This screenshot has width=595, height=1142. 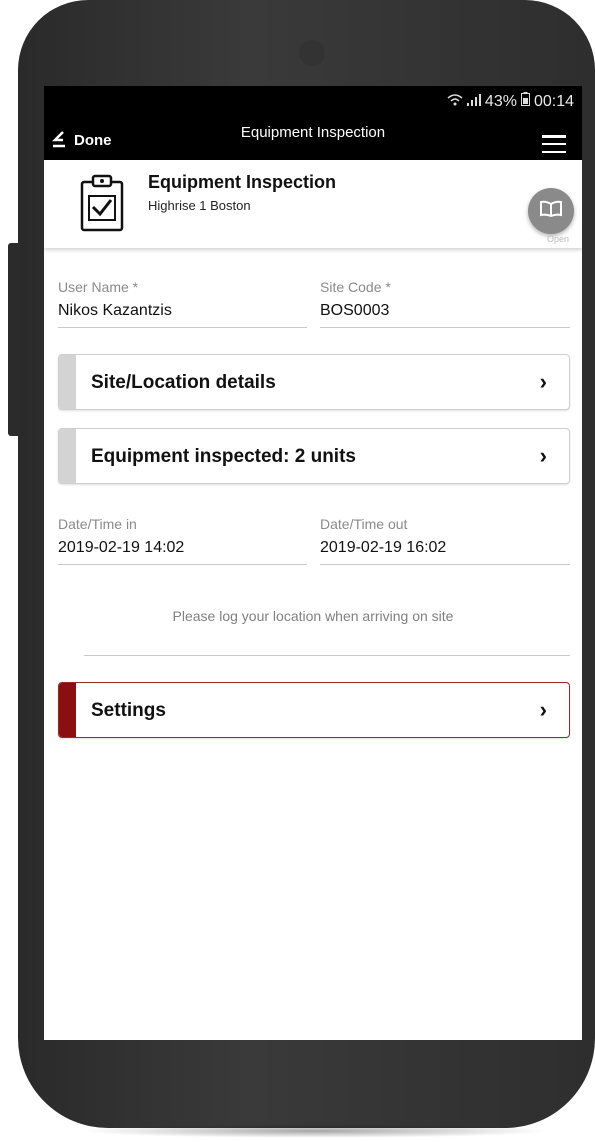 I want to click on open-book-icon, so click(x=551, y=211).